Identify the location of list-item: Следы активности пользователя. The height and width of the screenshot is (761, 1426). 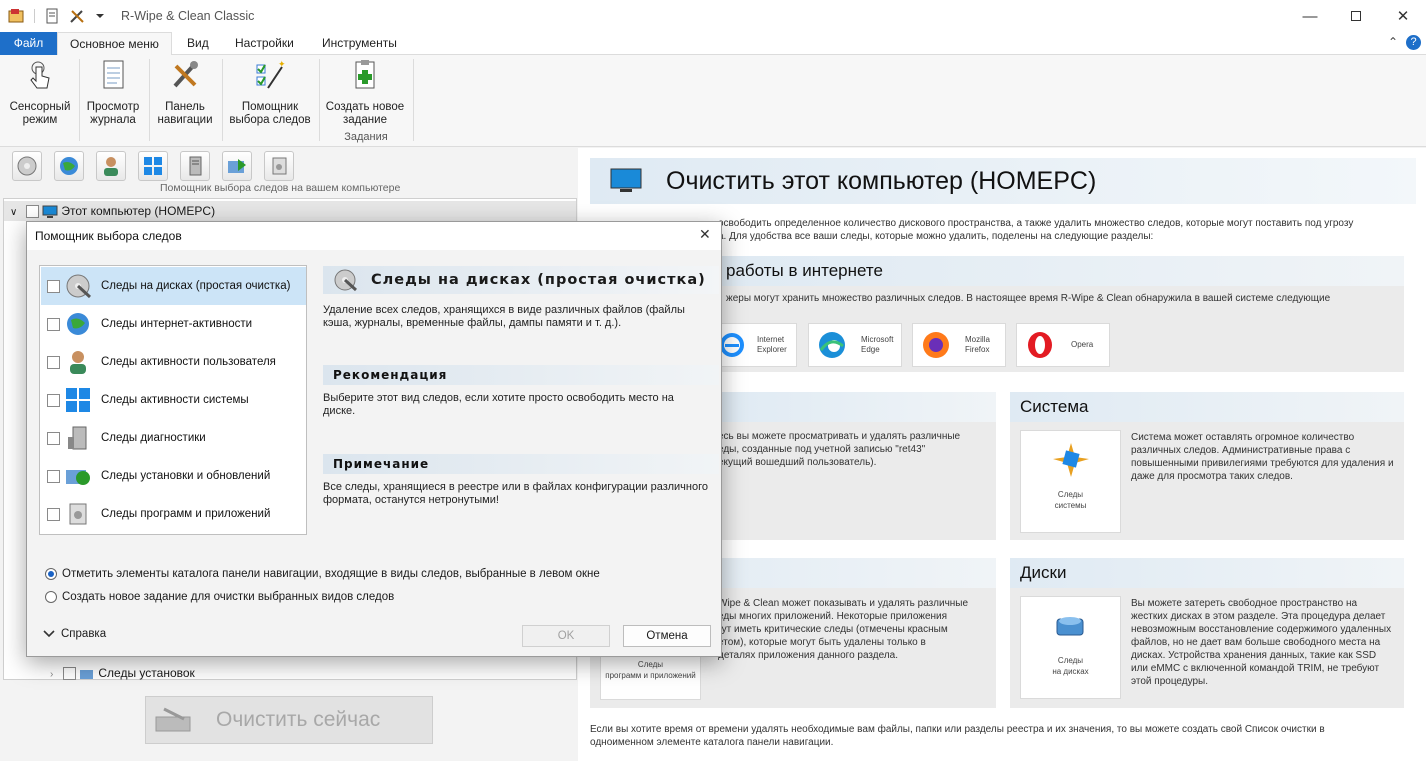
(173, 362).